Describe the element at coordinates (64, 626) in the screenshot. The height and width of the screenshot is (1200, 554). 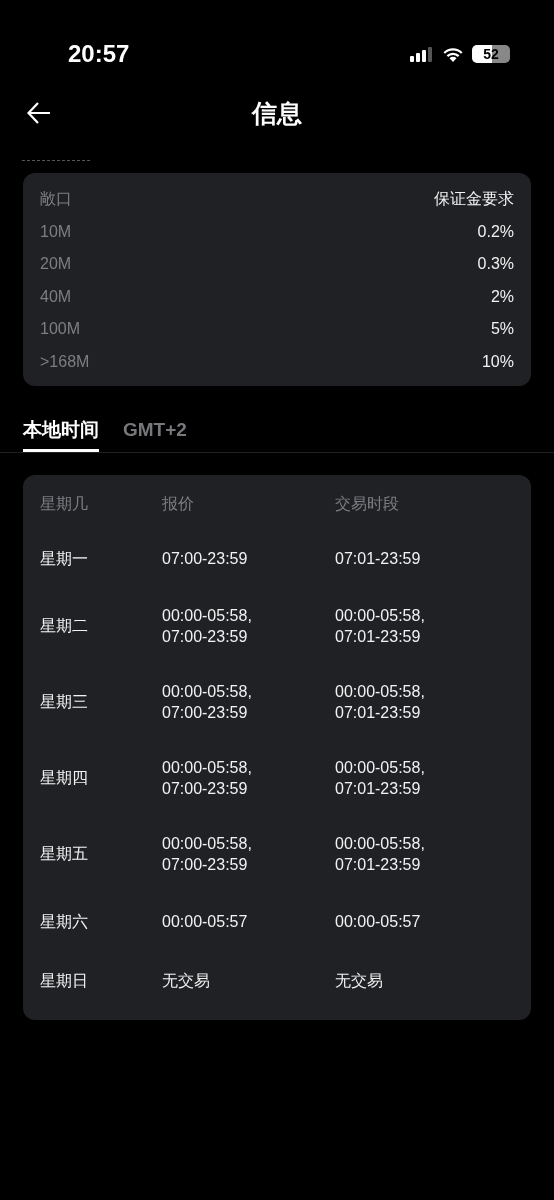
I see `table-cell-text: 星期二` at that location.